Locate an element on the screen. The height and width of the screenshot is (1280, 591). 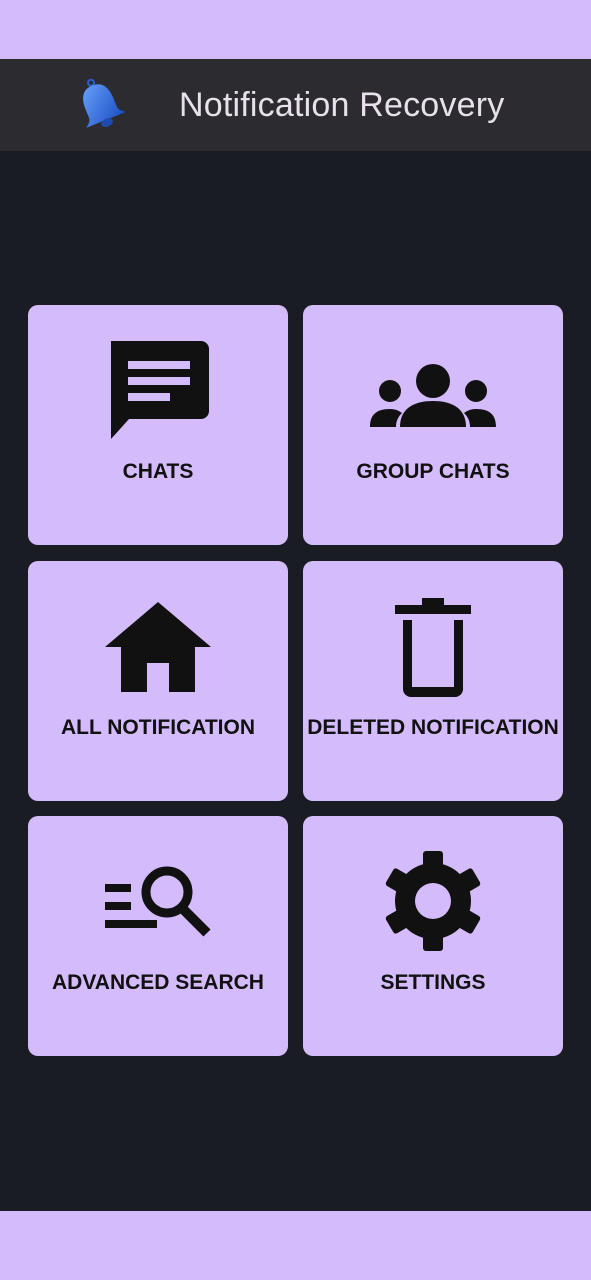
trash-icon is located at coordinates (433, 646).